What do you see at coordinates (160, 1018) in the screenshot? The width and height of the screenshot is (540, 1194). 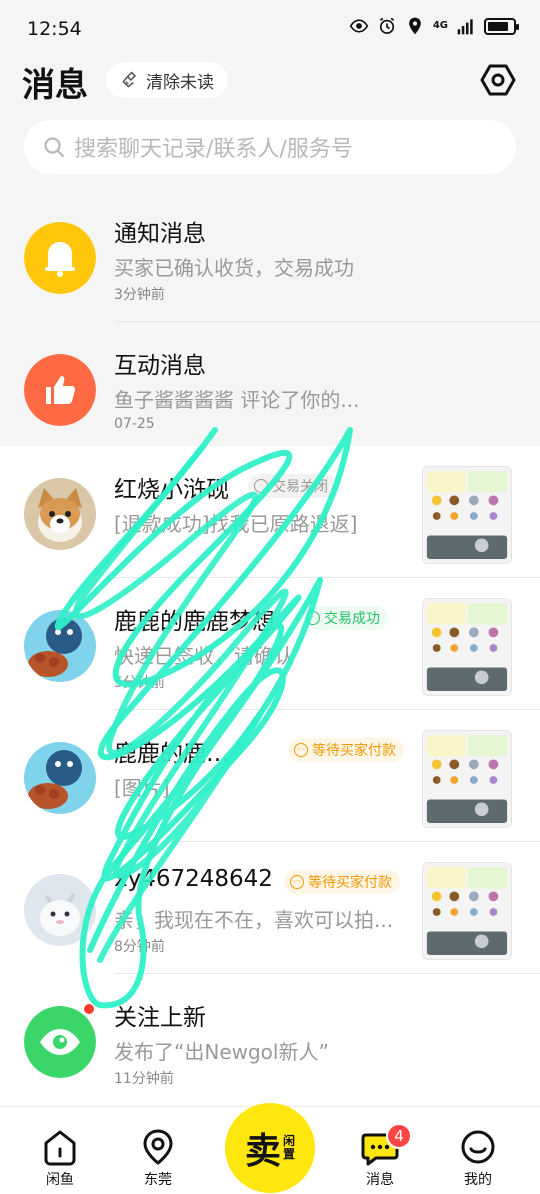 I see `row-title: 关注上新` at bounding box center [160, 1018].